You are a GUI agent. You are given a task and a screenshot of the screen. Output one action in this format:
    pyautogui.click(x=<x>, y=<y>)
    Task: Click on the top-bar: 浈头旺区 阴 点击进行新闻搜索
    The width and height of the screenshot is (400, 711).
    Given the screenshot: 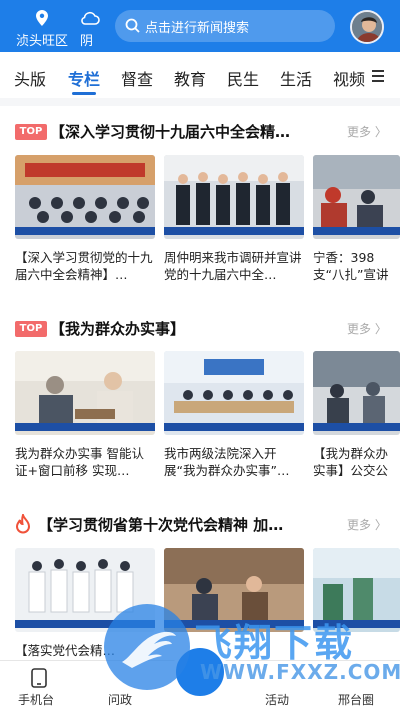 What is the action you would take?
    pyautogui.click(x=200, y=26)
    